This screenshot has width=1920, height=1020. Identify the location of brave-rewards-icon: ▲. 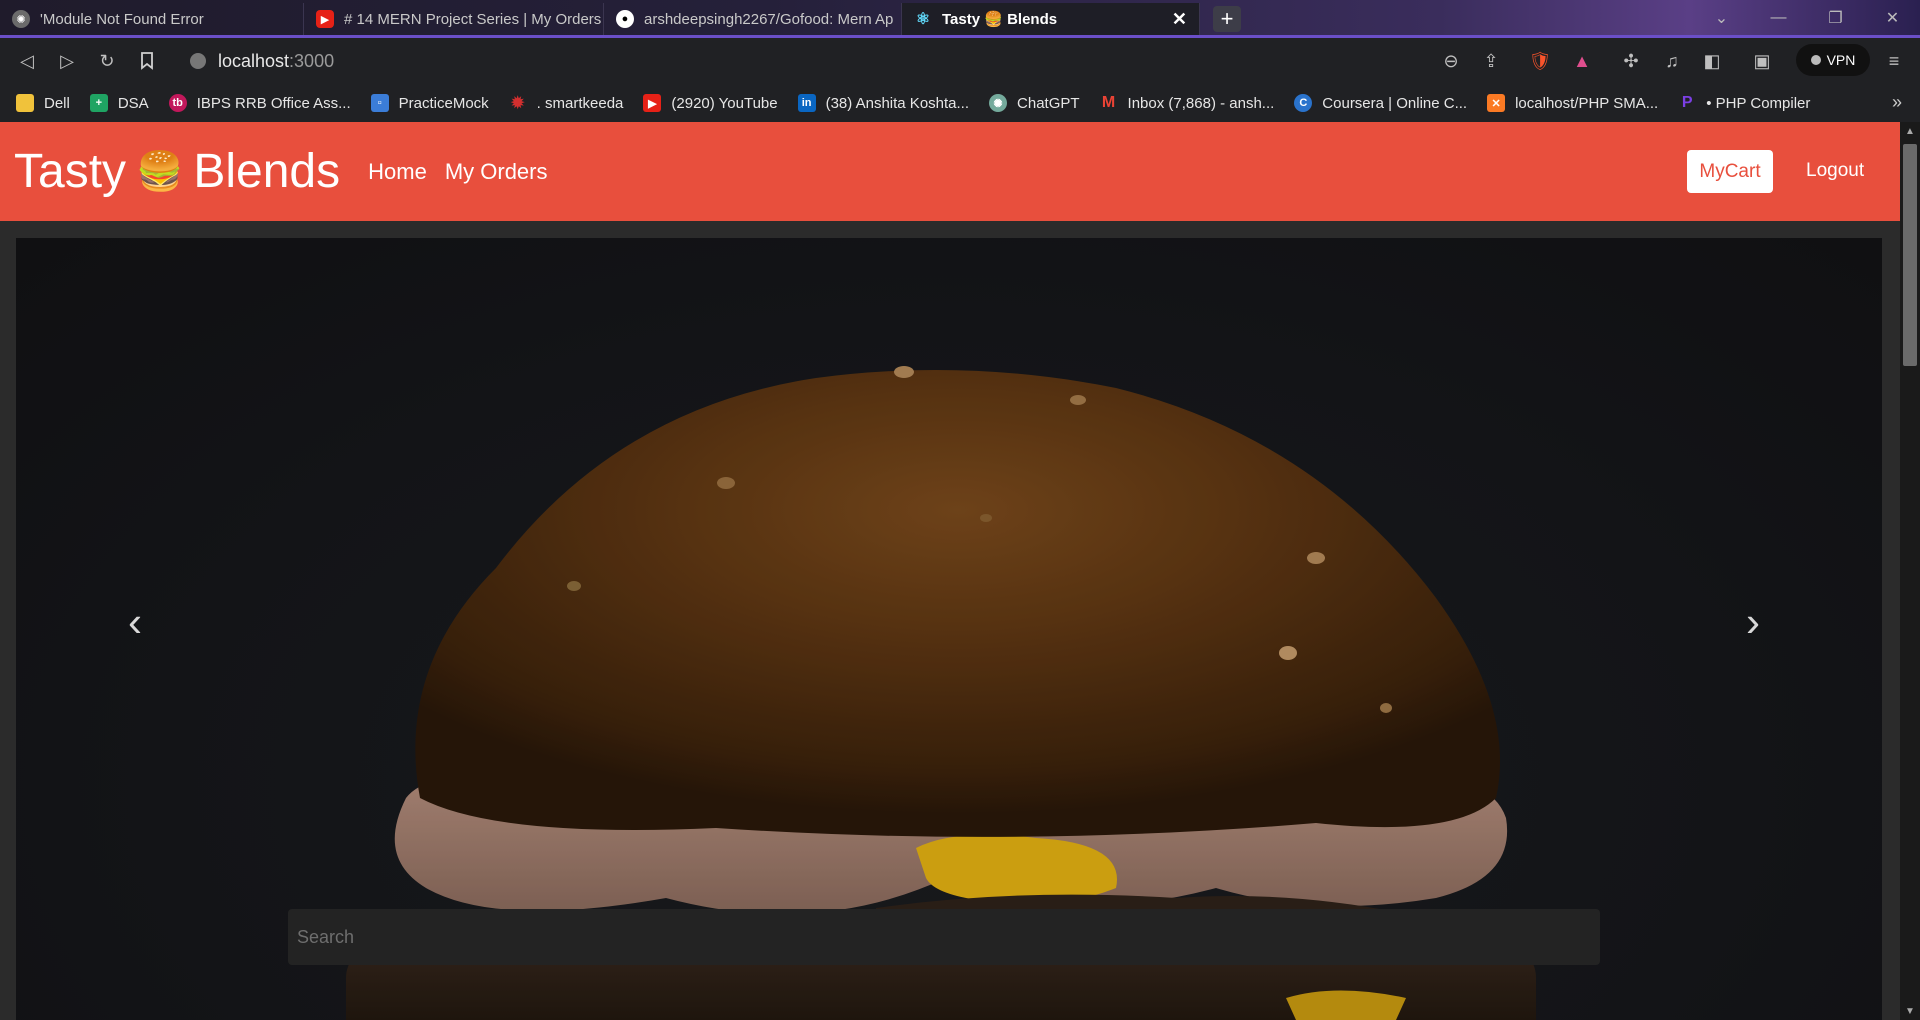
(1582, 61).